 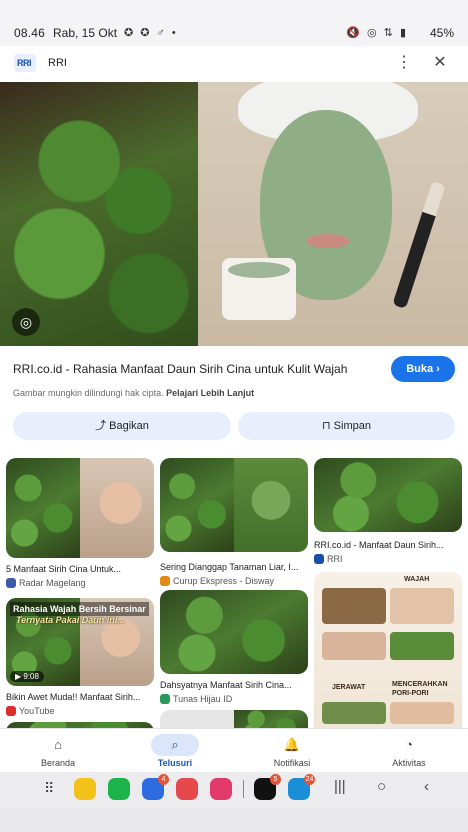 What do you see at coordinates (423, 369) in the screenshot?
I see `open-button: Buka ›` at bounding box center [423, 369].